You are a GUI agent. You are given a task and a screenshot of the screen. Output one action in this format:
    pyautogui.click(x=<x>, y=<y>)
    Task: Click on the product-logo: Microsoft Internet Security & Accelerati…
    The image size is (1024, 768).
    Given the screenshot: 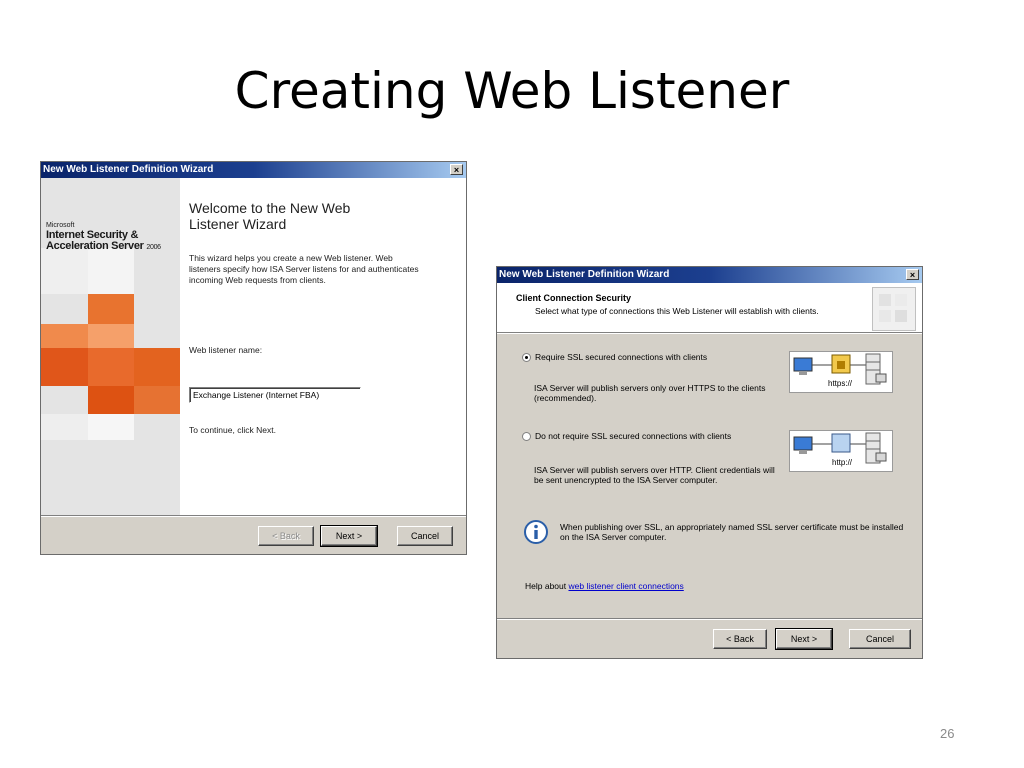 What is the action you would take?
    pyautogui.click(x=103, y=237)
    